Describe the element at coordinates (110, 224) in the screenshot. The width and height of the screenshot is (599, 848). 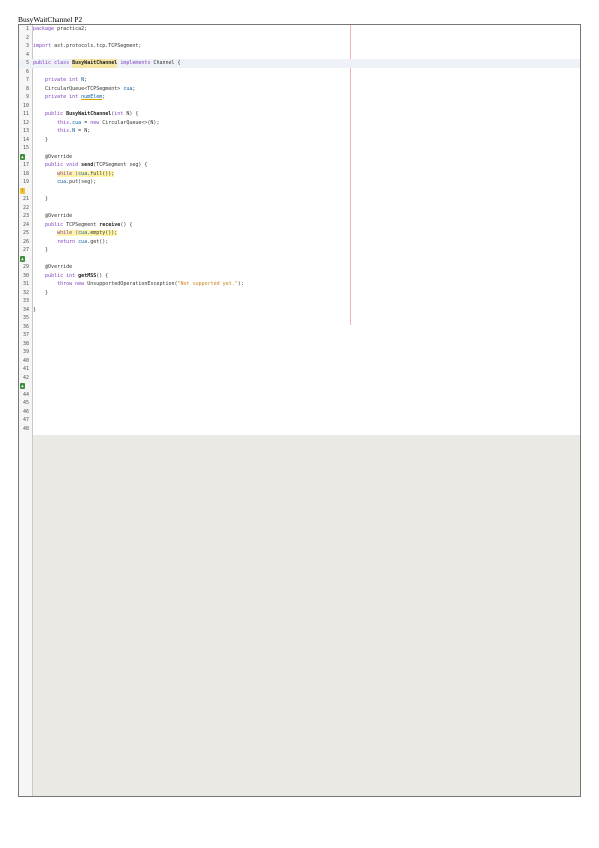
I see `code-token: receive` at that location.